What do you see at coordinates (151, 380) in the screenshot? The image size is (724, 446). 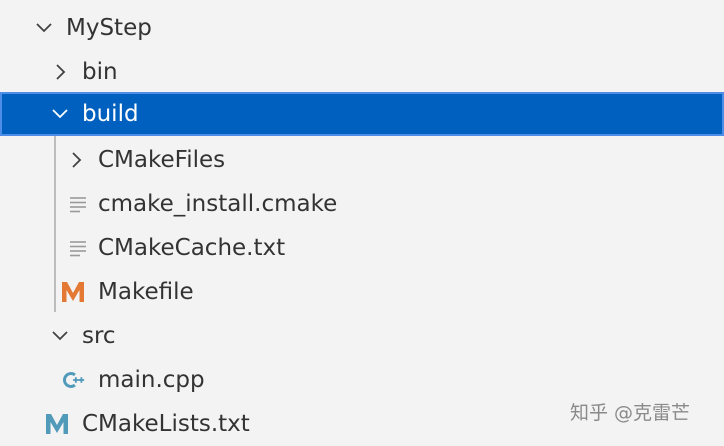 I see `tree-item-label: main.cpp` at bounding box center [151, 380].